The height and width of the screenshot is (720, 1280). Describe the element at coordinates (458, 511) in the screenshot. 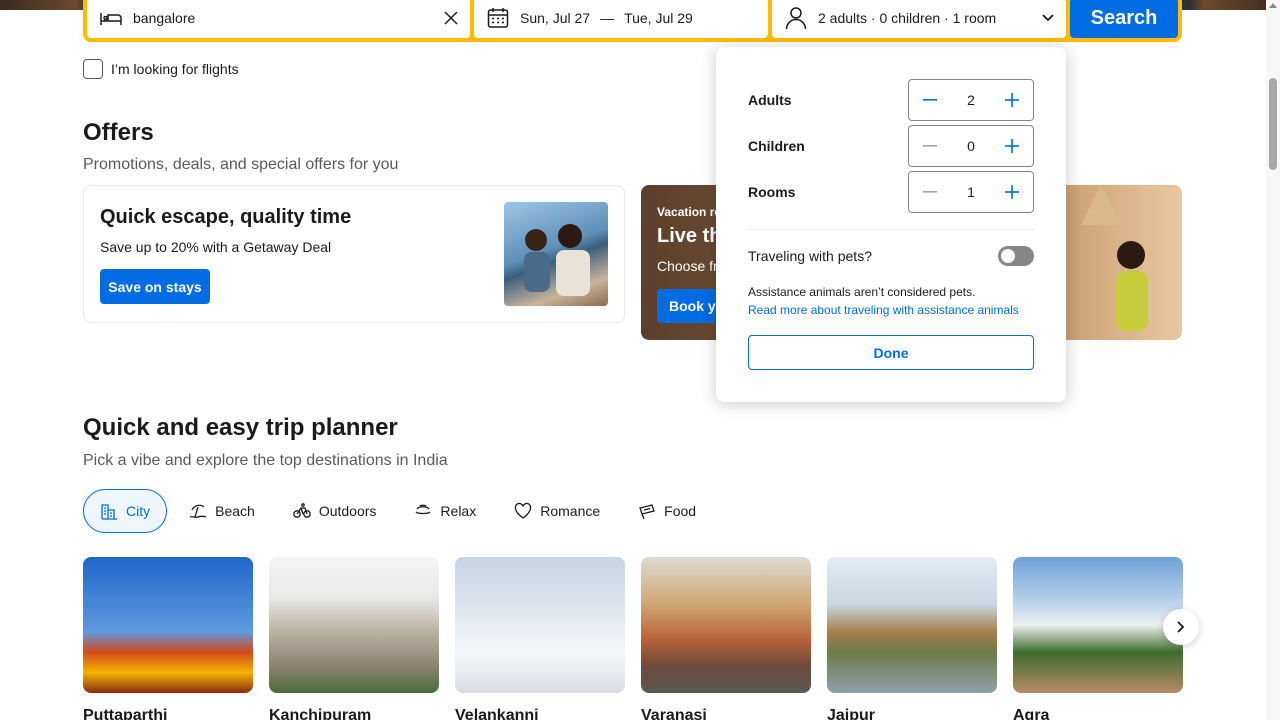

I see `vibe-label: Relax` at that location.